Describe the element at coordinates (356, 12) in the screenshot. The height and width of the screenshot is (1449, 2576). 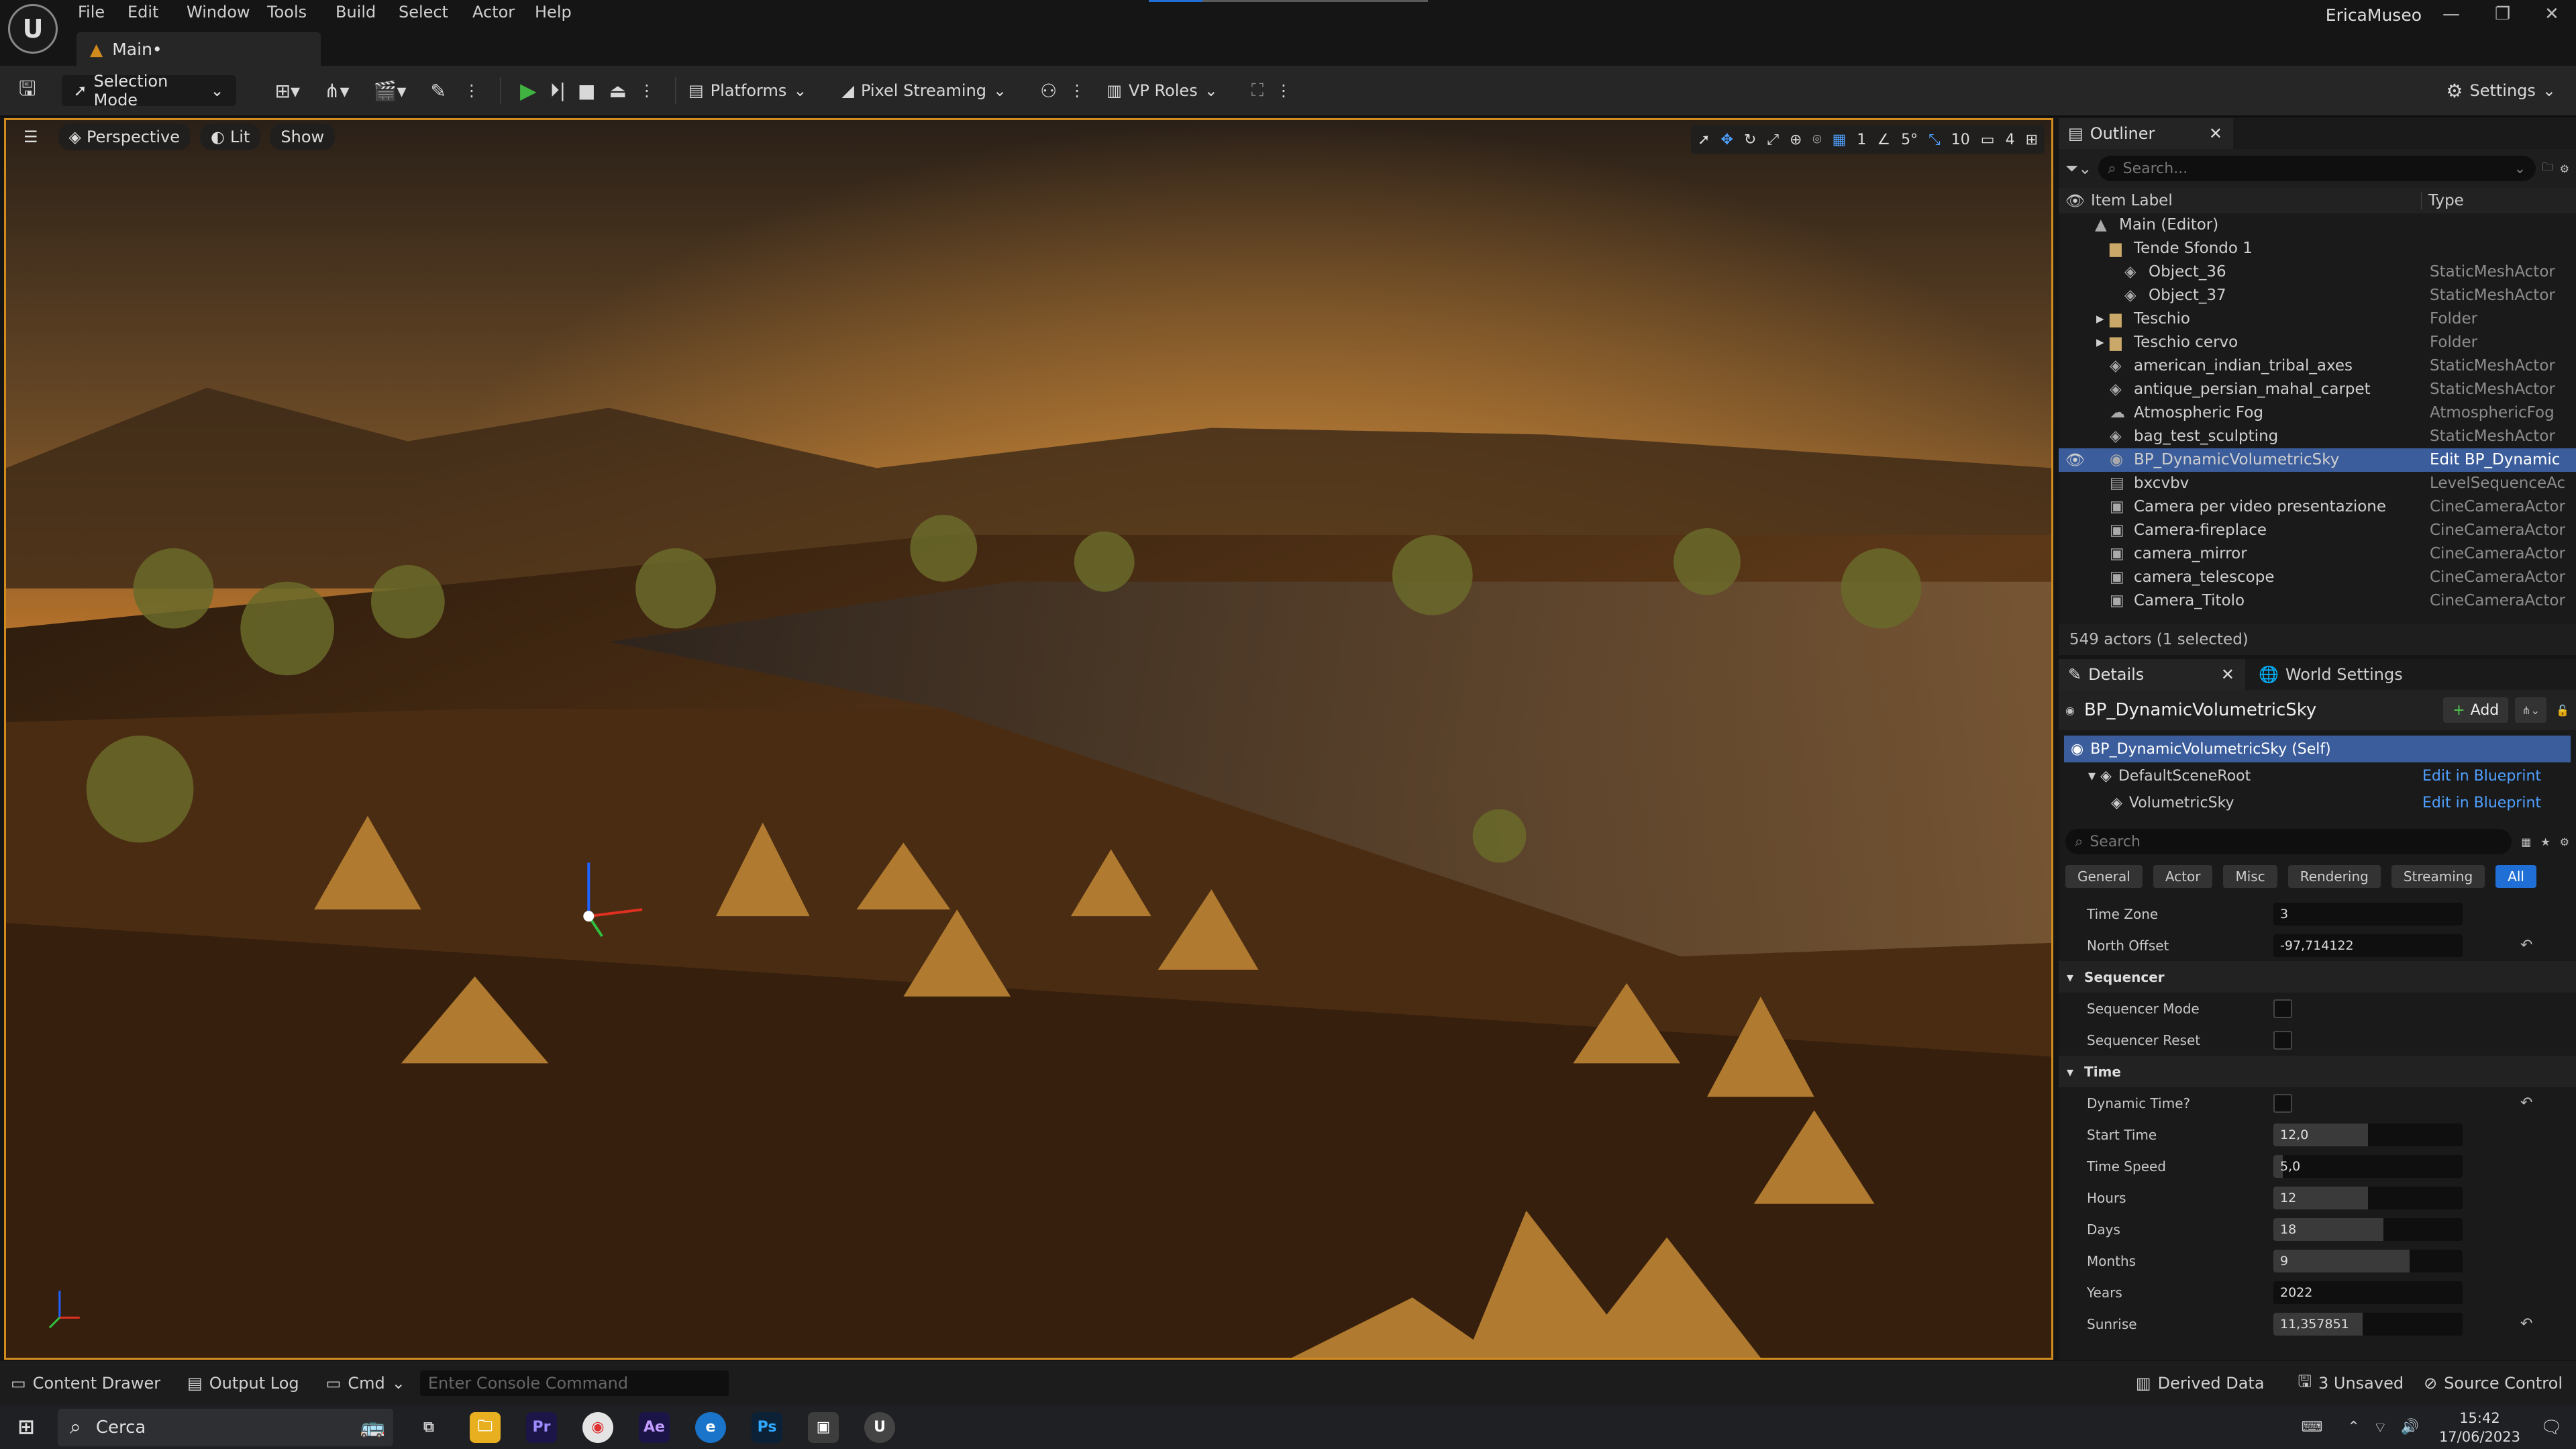
I see `menu-item-build: Build` at that location.